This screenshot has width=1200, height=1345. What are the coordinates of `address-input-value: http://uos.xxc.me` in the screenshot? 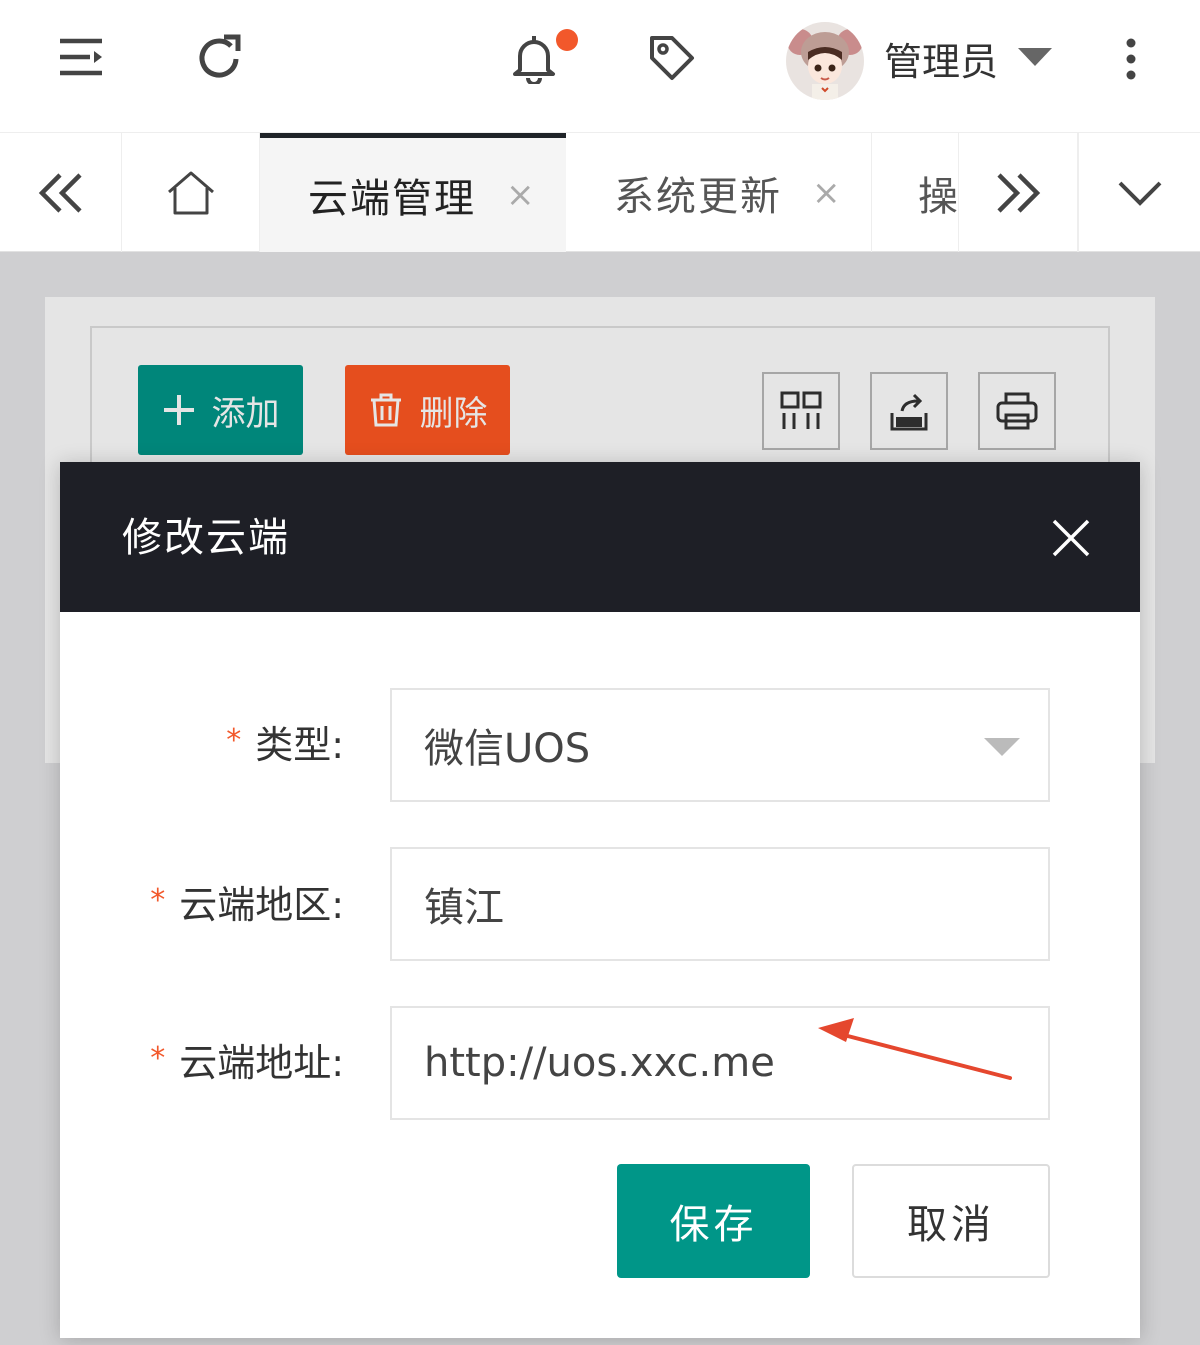 It's located at (599, 1063).